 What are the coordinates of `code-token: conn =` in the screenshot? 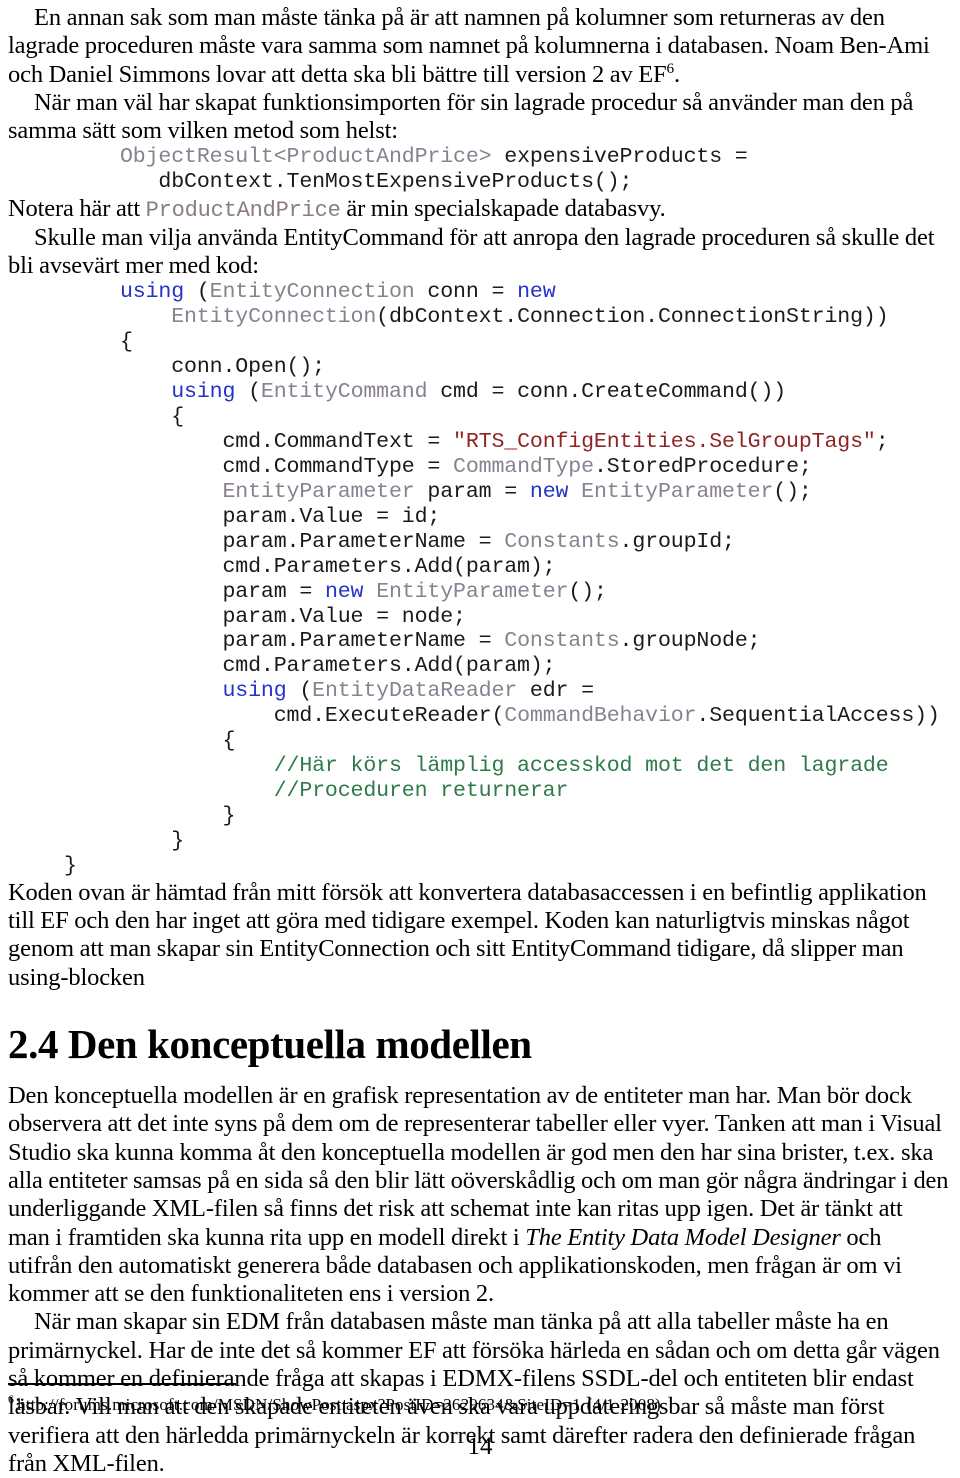 It's located at (466, 292).